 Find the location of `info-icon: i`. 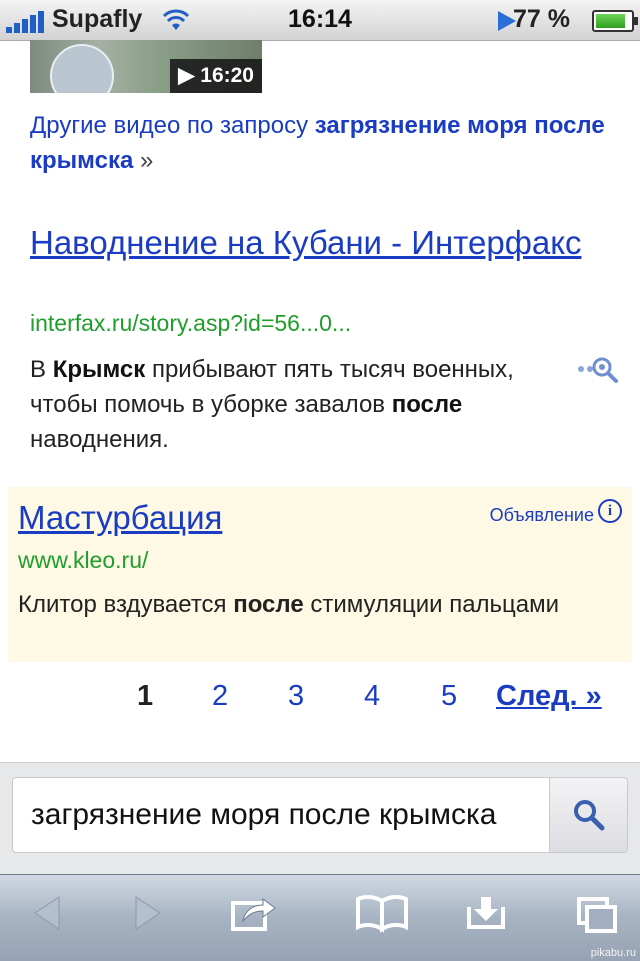

info-icon: i is located at coordinates (610, 511).